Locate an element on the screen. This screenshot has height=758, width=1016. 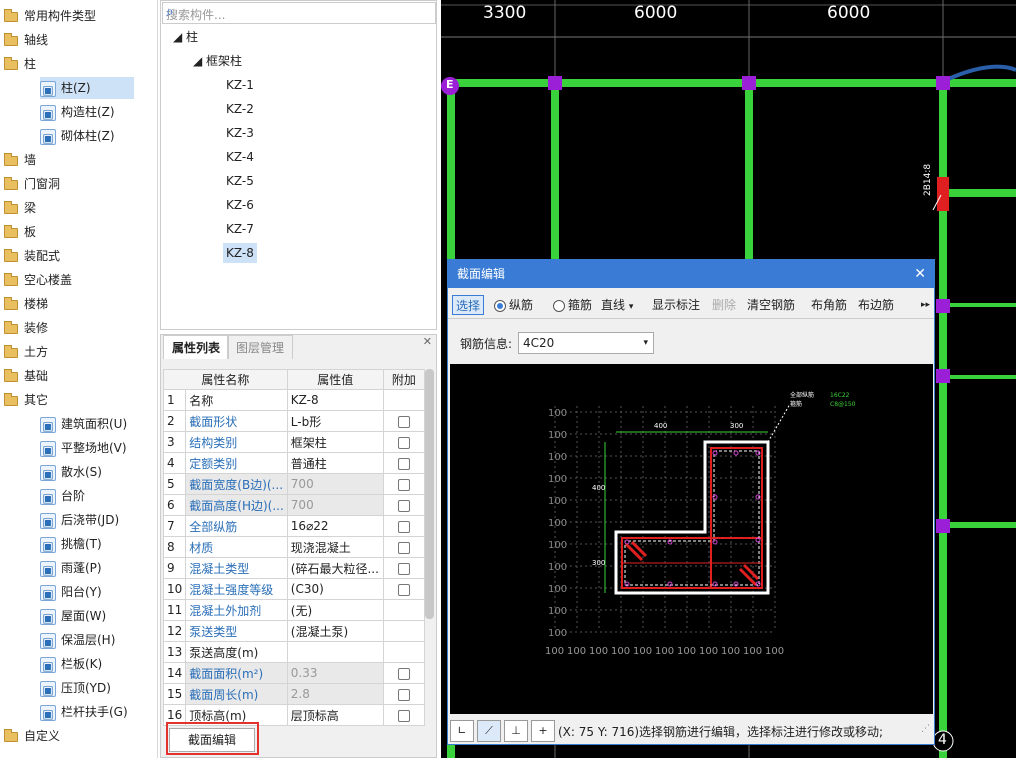
component-item: KZ-3 is located at coordinates (240, 133).